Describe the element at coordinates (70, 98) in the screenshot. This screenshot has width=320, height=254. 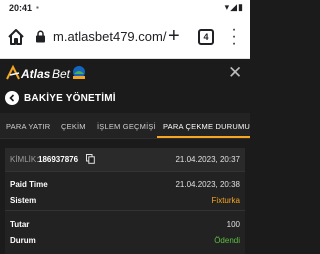
I see `page-title: BAKİYE YÖNETİMİ` at that location.